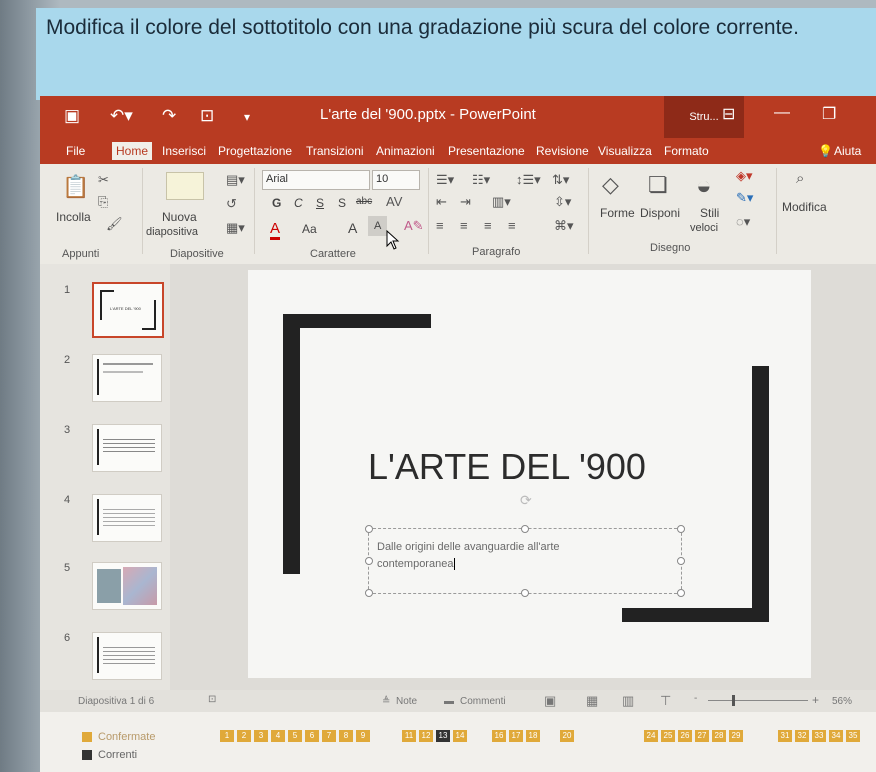 The height and width of the screenshot is (772, 876). I want to click on slide-title: L'ARTE DEL '900, so click(507, 467).